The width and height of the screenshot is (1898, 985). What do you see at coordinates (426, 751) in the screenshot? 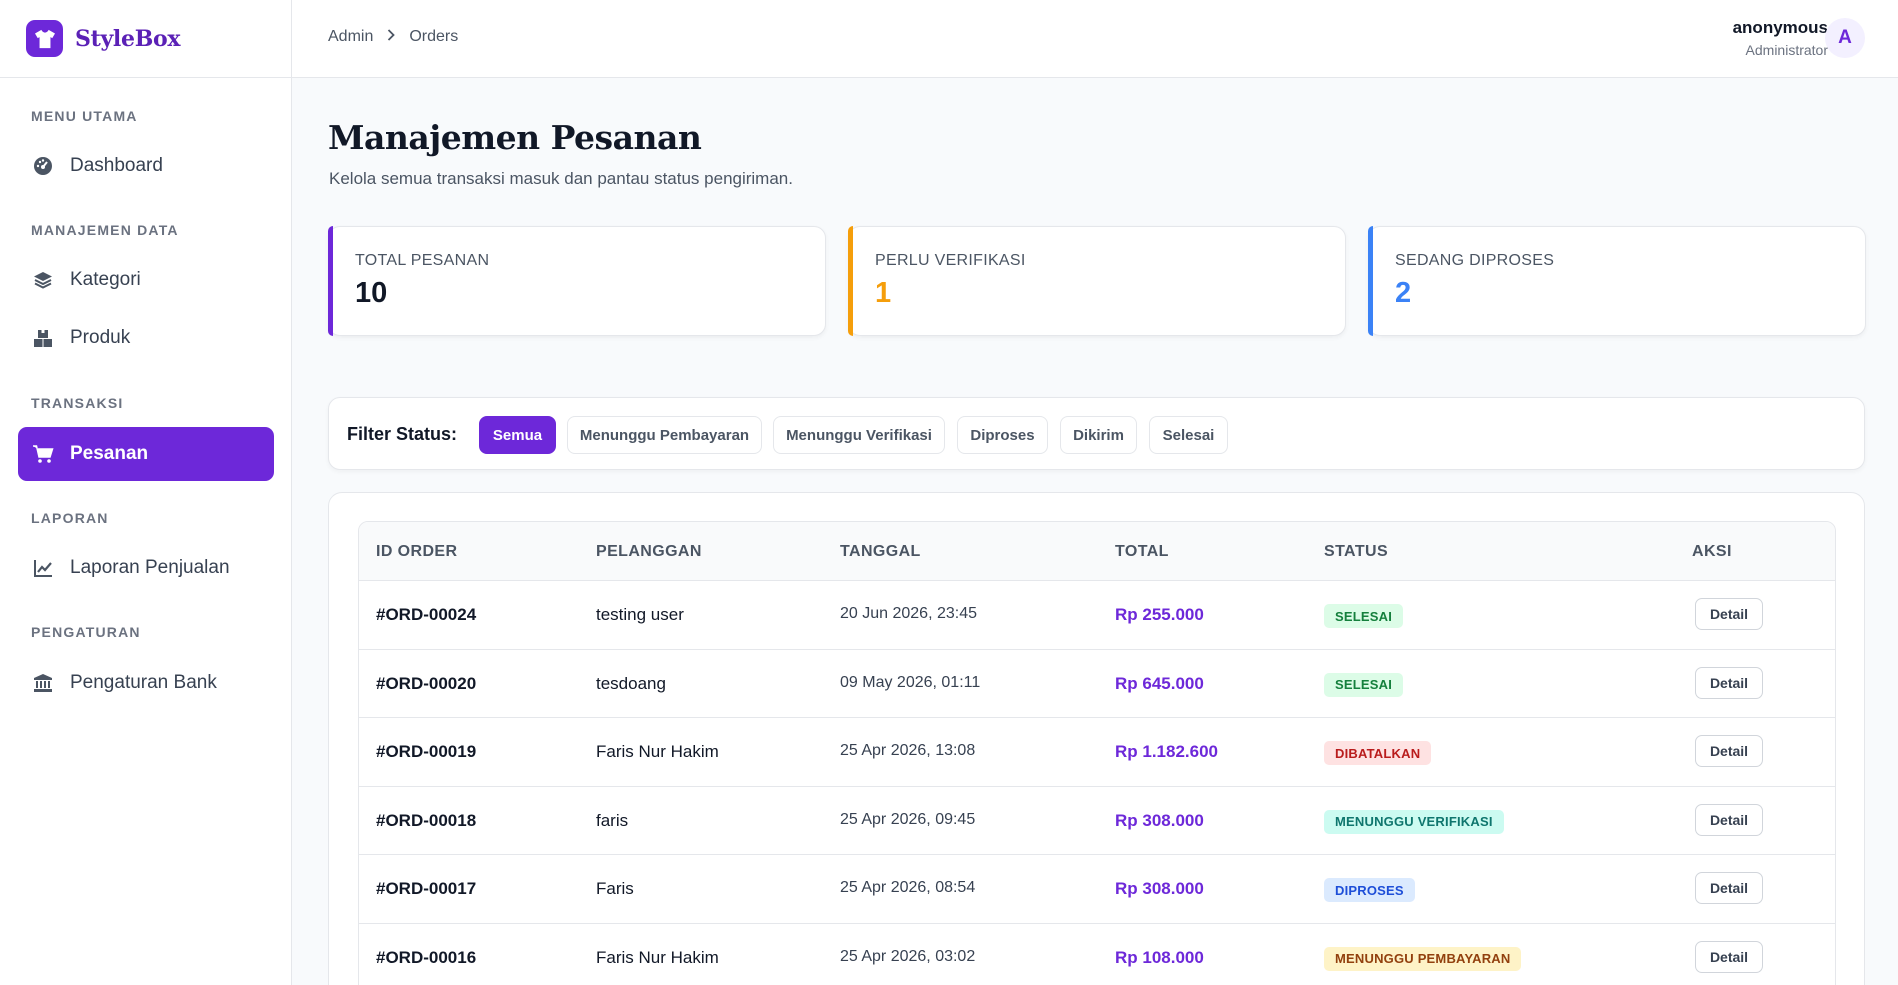
I see `order-id: #ORD-00019` at bounding box center [426, 751].